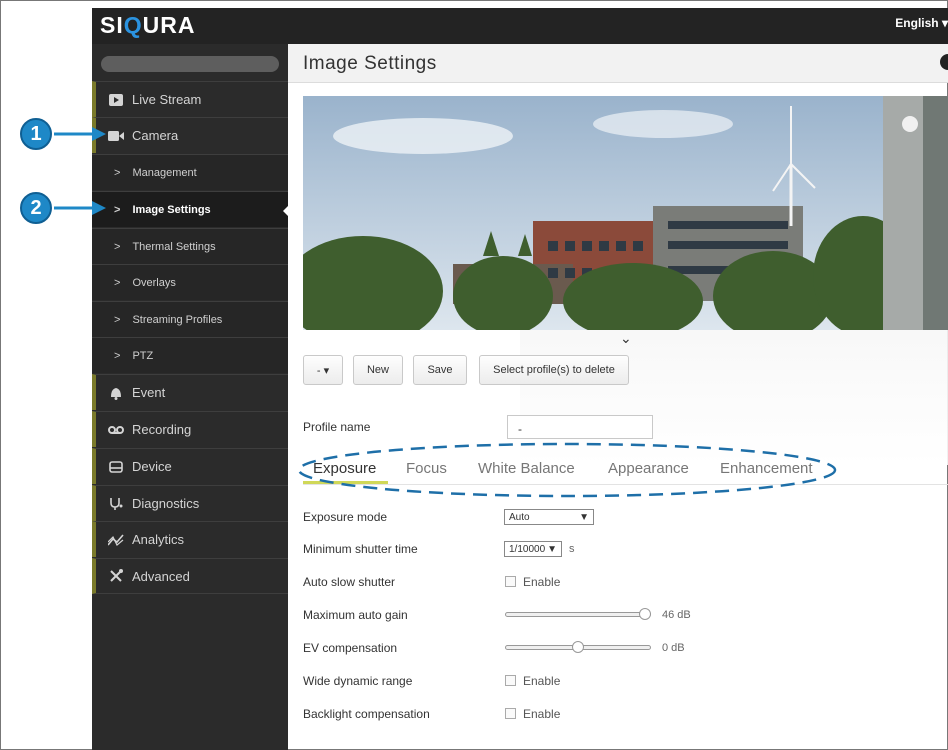 The height and width of the screenshot is (750, 948). What do you see at coordinates (116, 467) in the screenshot?
I see `device-icon` at bounding box center [116, 467].